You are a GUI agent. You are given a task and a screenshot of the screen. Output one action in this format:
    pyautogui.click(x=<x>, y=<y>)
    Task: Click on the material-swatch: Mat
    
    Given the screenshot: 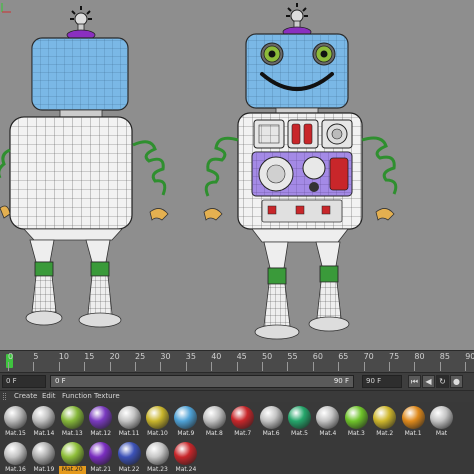 What is the action you would take?
    pyautogui.click(x=441, y=420)
    